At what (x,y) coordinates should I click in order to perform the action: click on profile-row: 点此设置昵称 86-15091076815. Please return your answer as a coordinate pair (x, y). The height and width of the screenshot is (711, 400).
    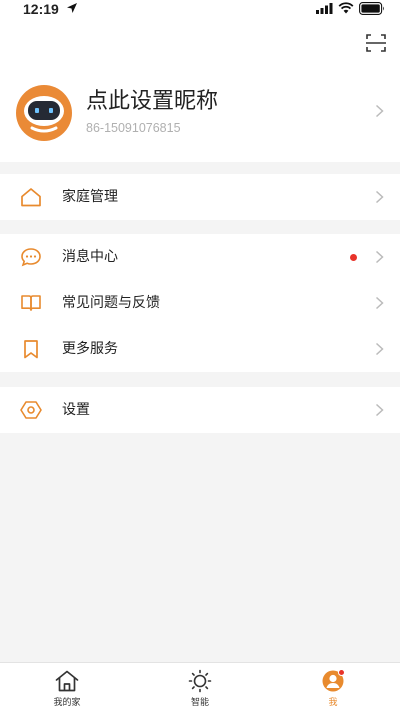
    Looking at the image, I should click on (200, 119).